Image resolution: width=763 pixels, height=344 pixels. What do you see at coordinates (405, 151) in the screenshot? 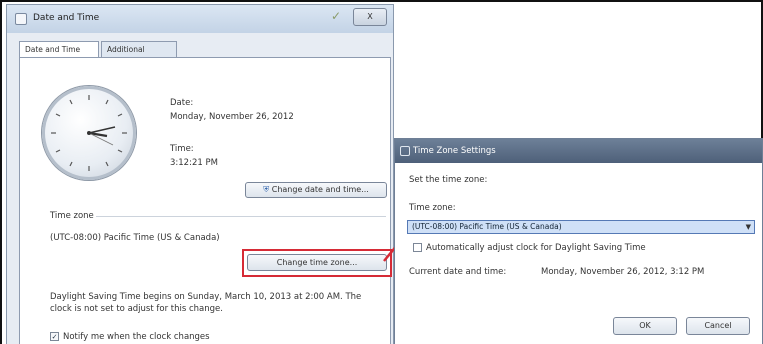
I see `tz-window-icon` at bounding box center [405, 151].